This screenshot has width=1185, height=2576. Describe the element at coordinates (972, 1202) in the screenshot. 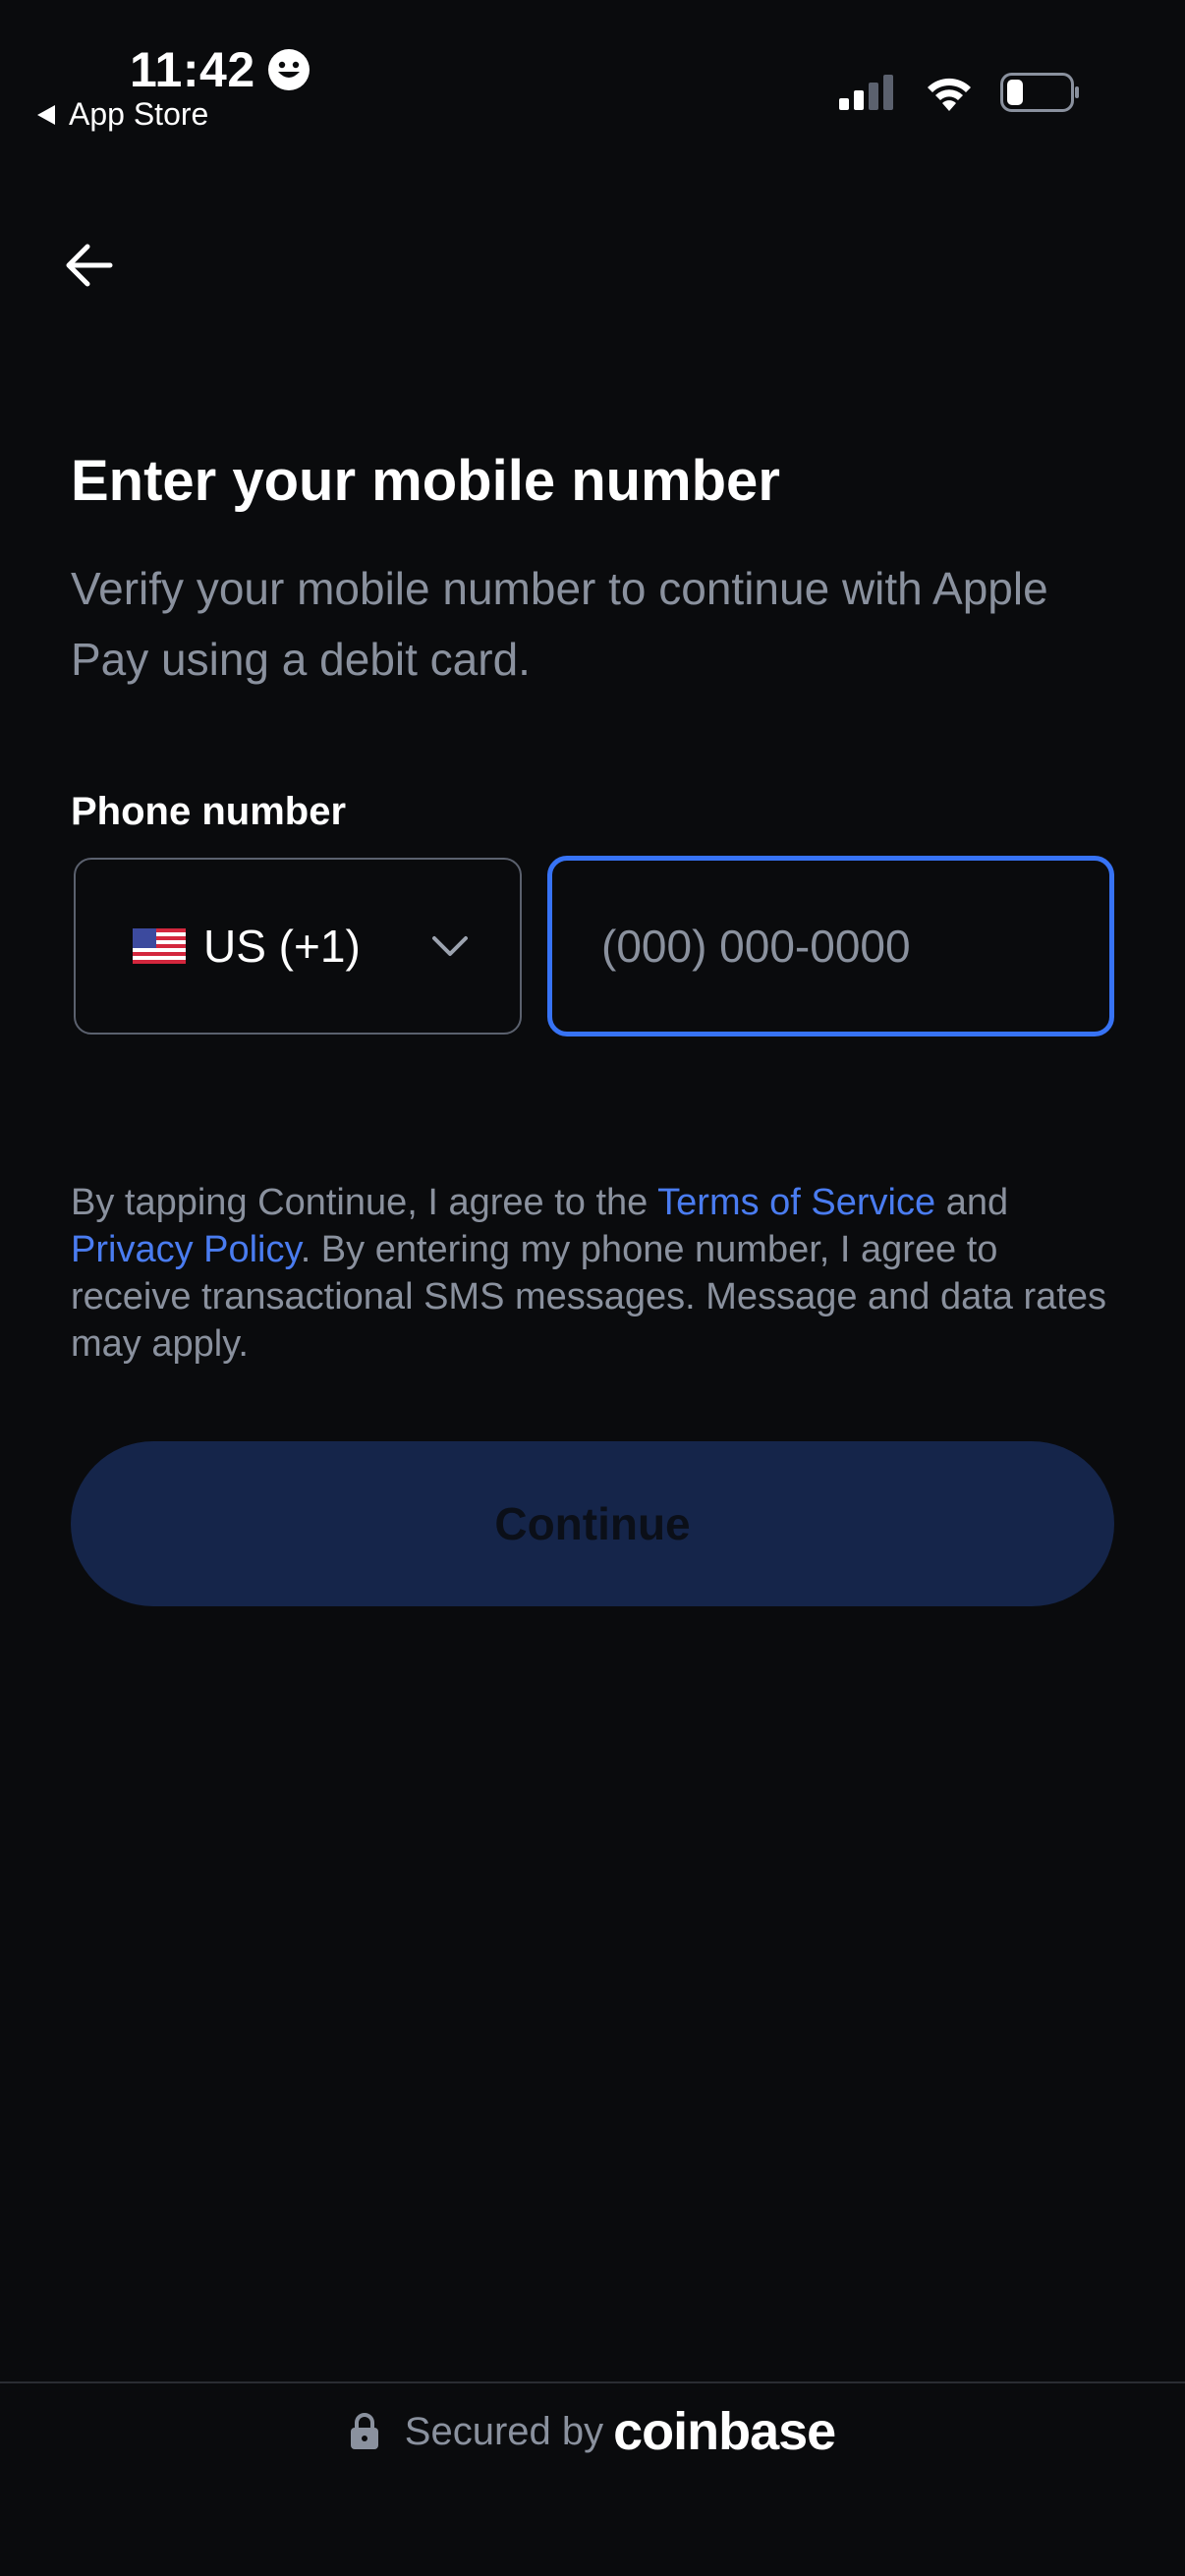

I see `legal-text-2: and` at that location.